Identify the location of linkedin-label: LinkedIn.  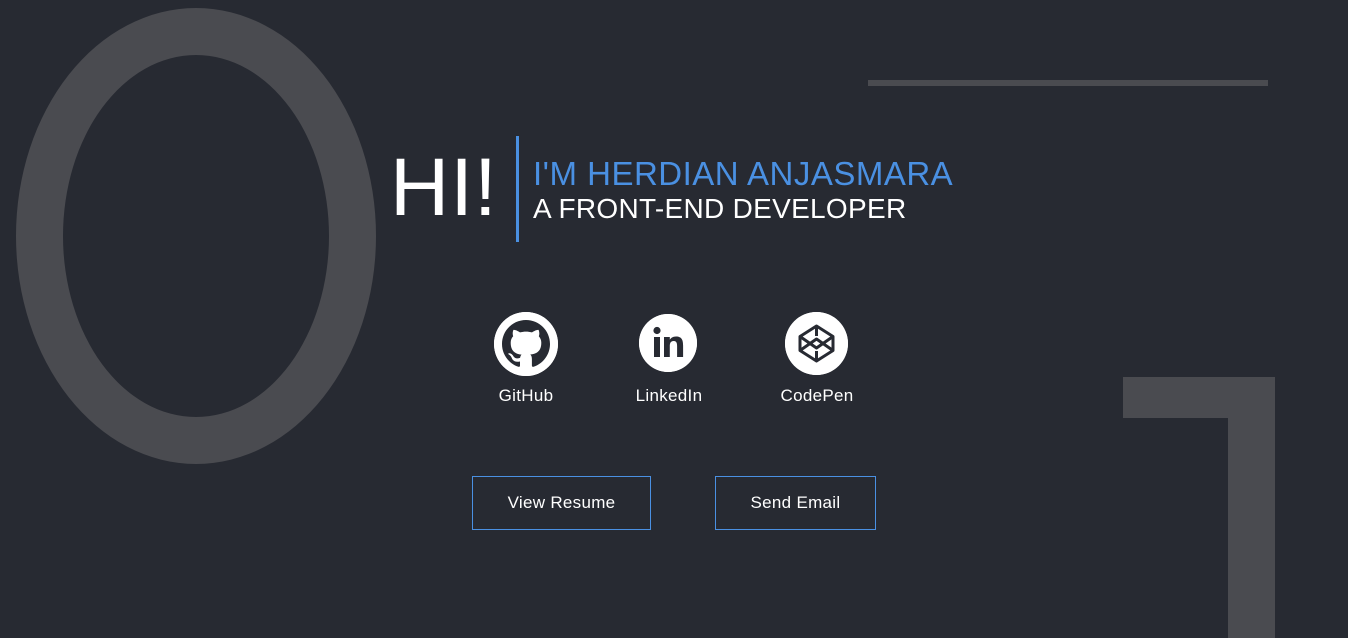
(669, 395).